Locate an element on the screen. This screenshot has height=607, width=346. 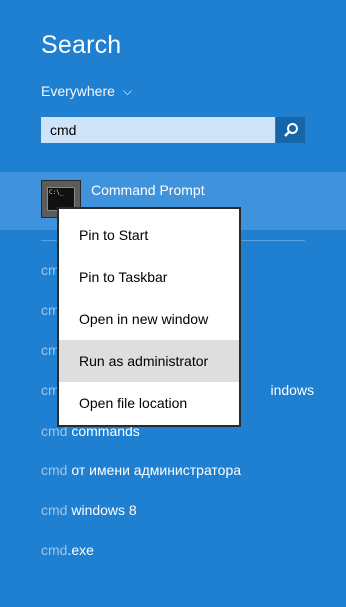
chevron-down-icon: ⌵ is located at coordinates (127, 91).